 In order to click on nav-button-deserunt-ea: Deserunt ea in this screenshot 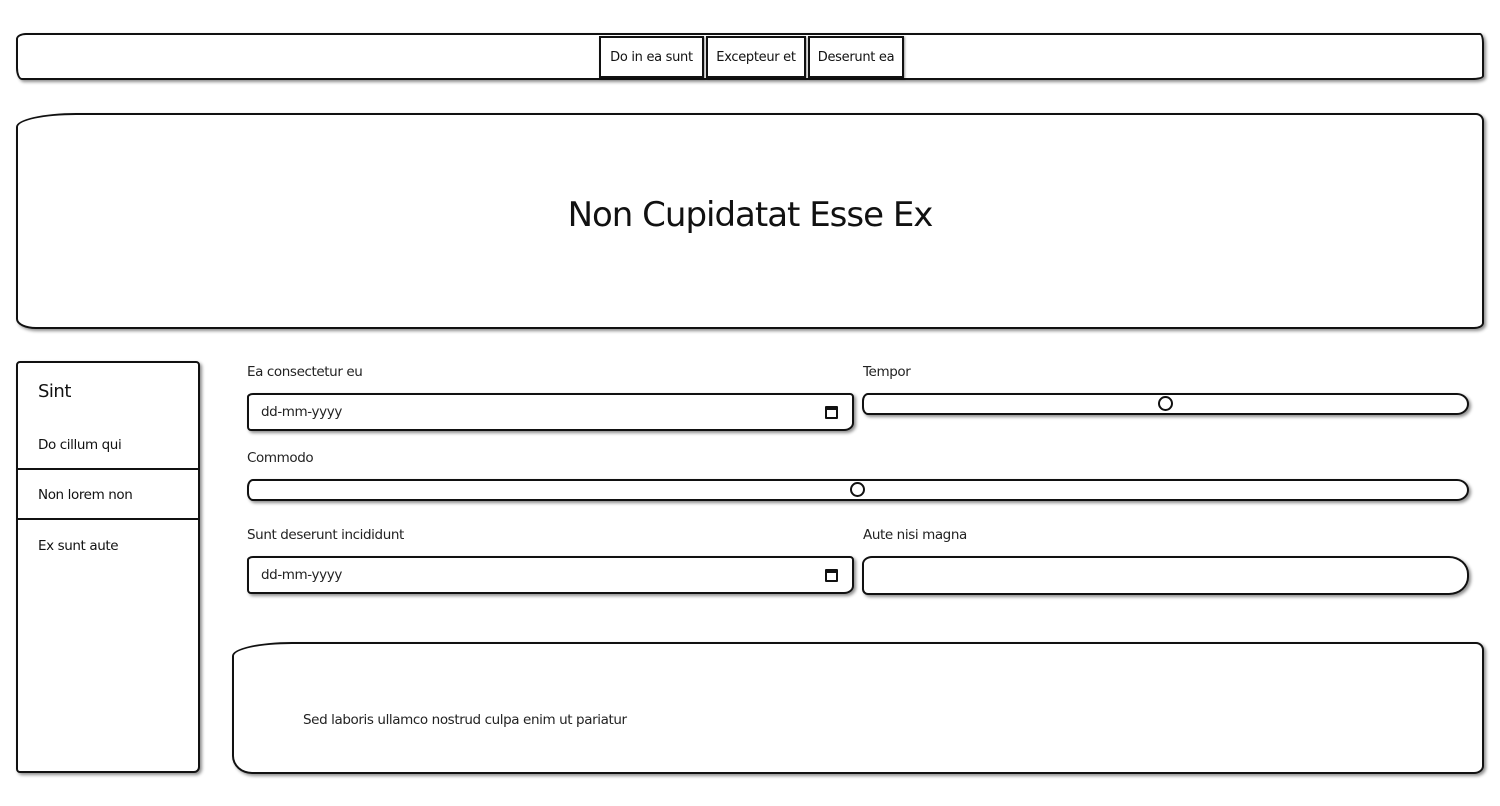, I will do `click(856, 57)`.